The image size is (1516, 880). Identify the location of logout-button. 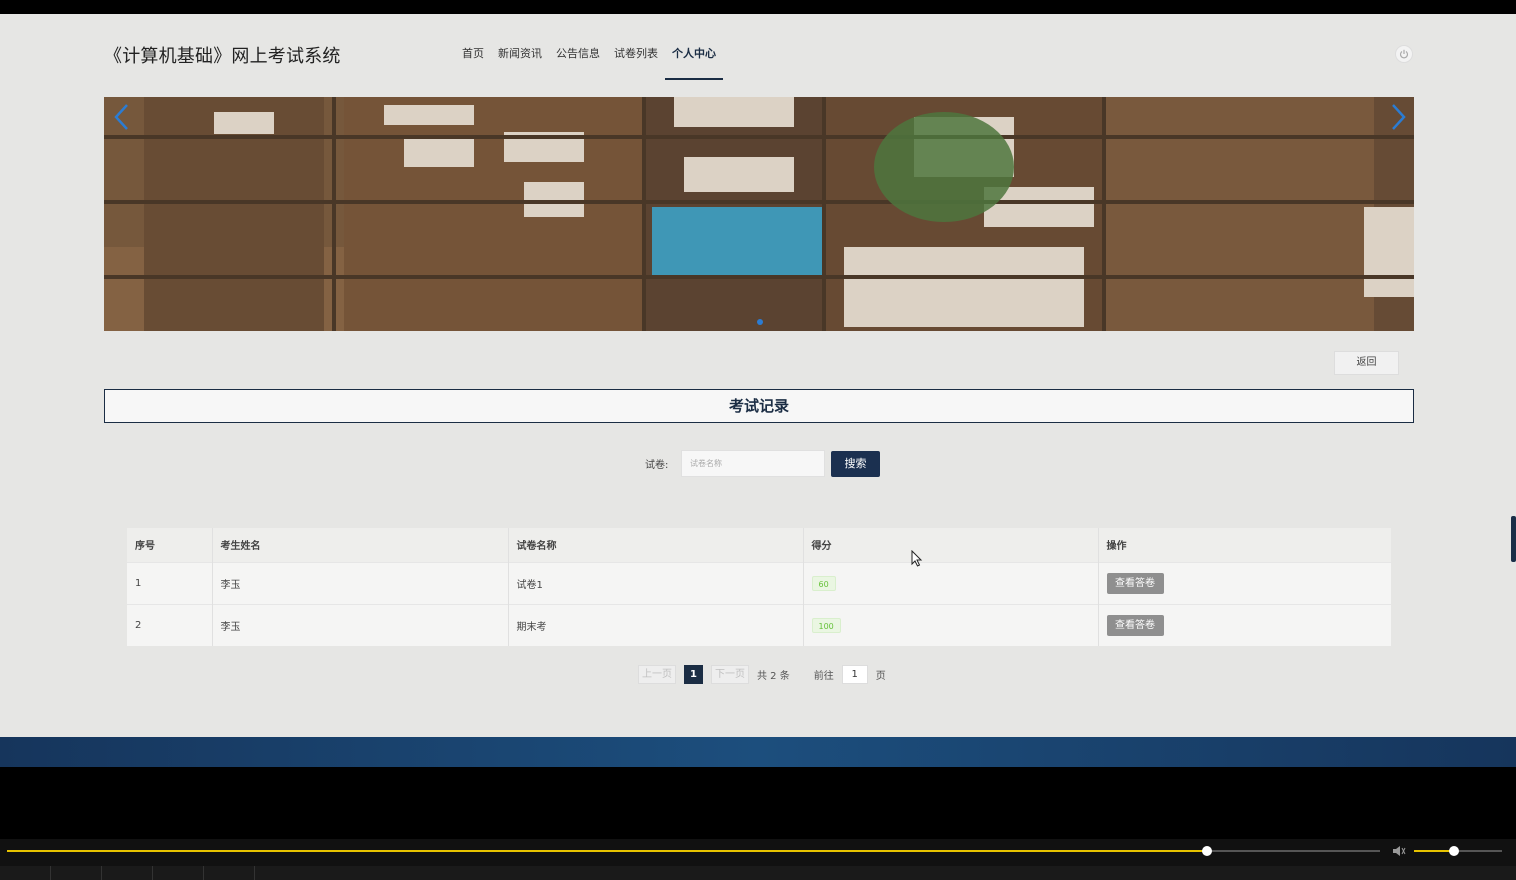
(1404, 54).